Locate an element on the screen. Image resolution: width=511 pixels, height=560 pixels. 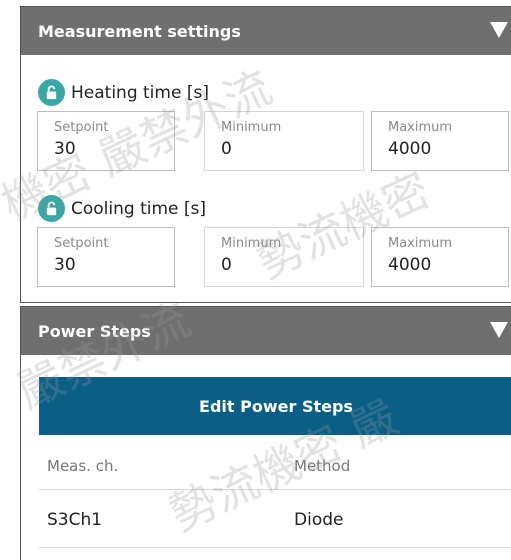
cooling-time-label: Cooling time [s] is located at coordinates (139, 208).